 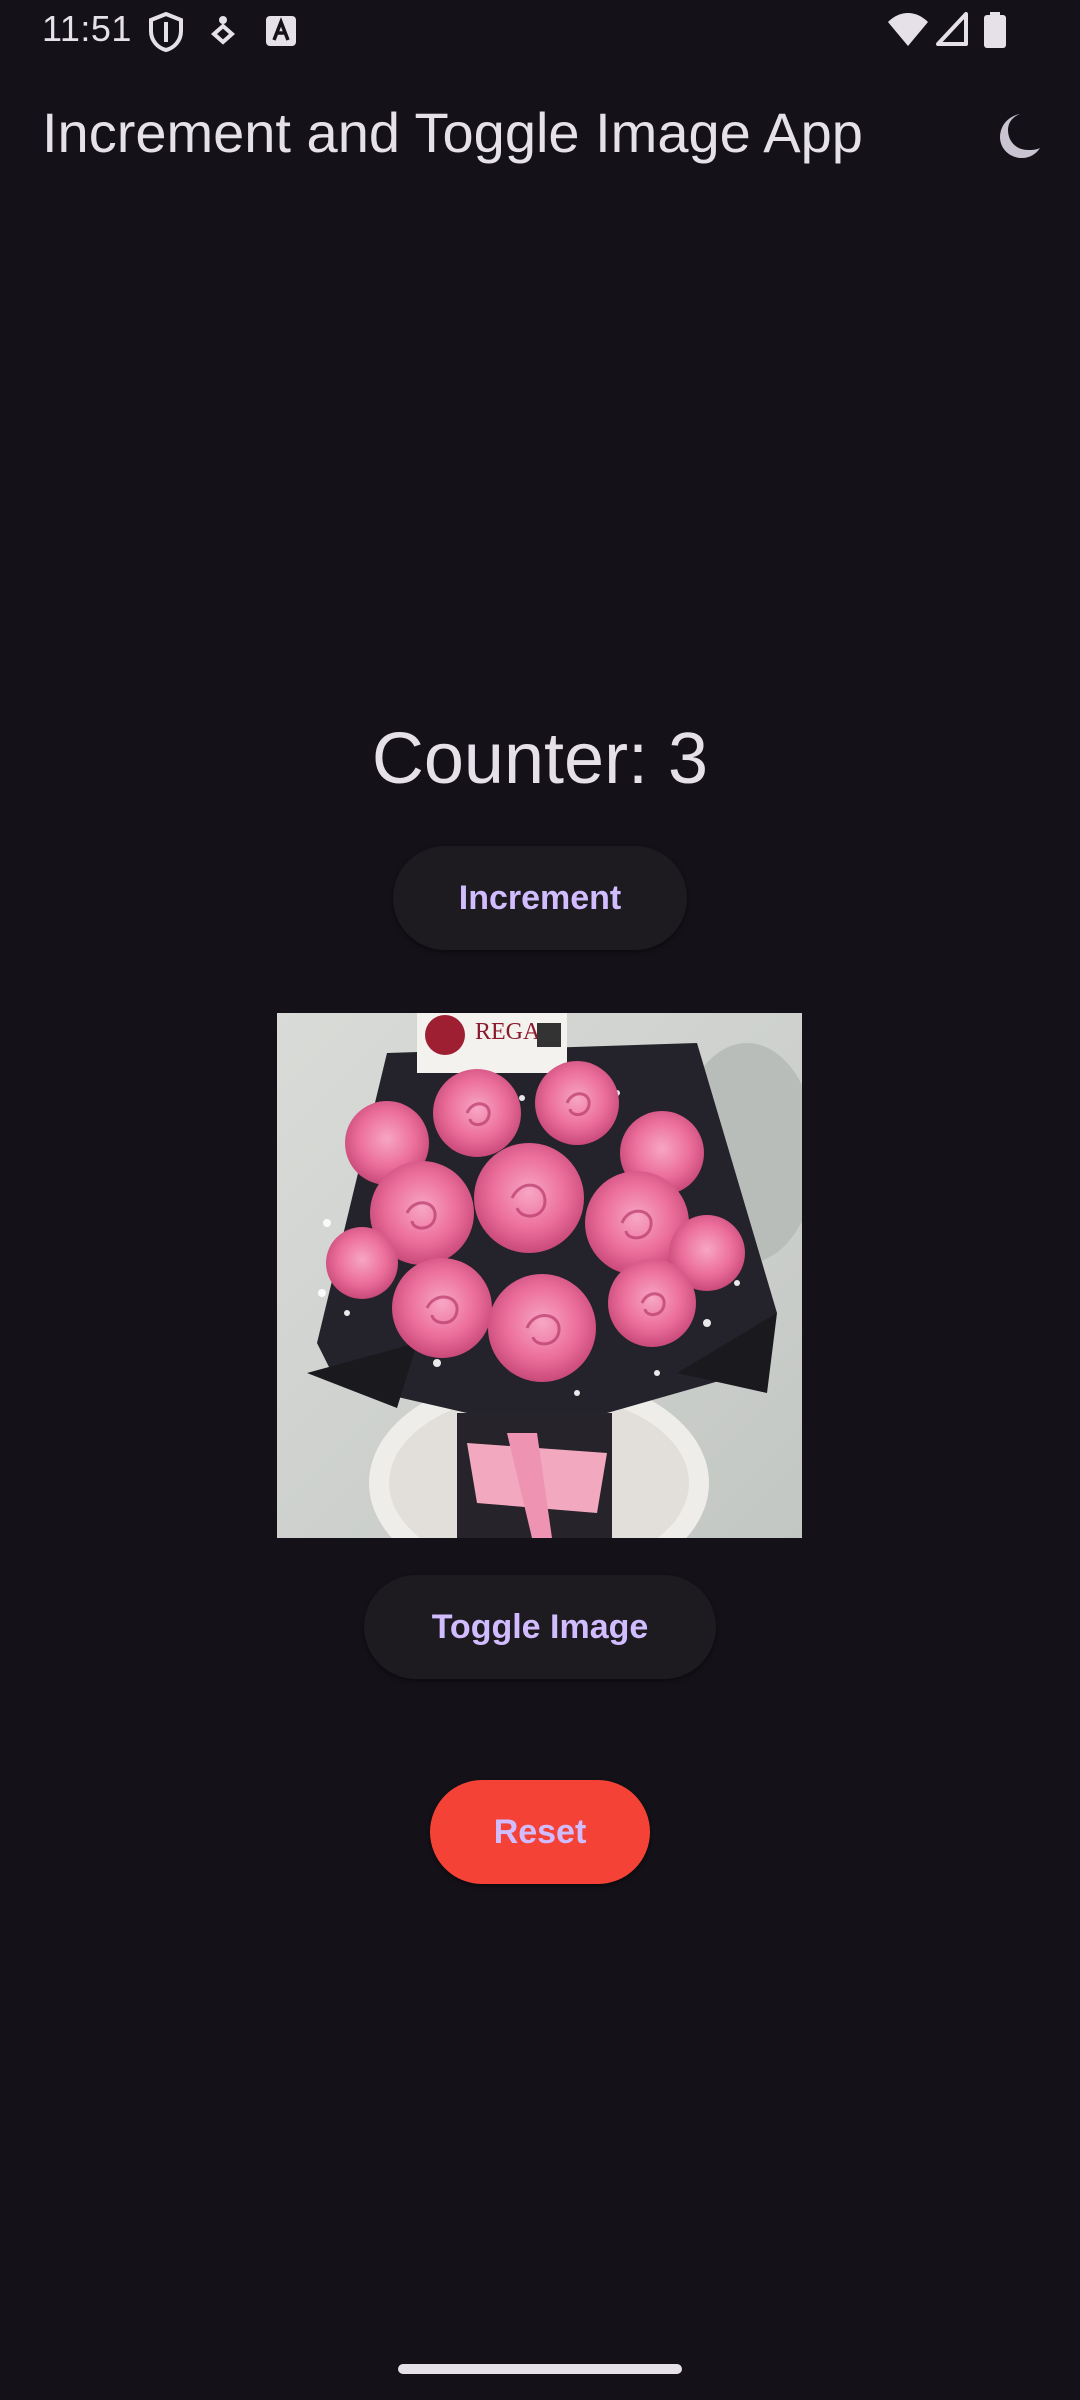 What do you see at coordinates (540, 759) in the screenshot?
I see `counter-text: Counter: 3` at bounding box center [540, 759].